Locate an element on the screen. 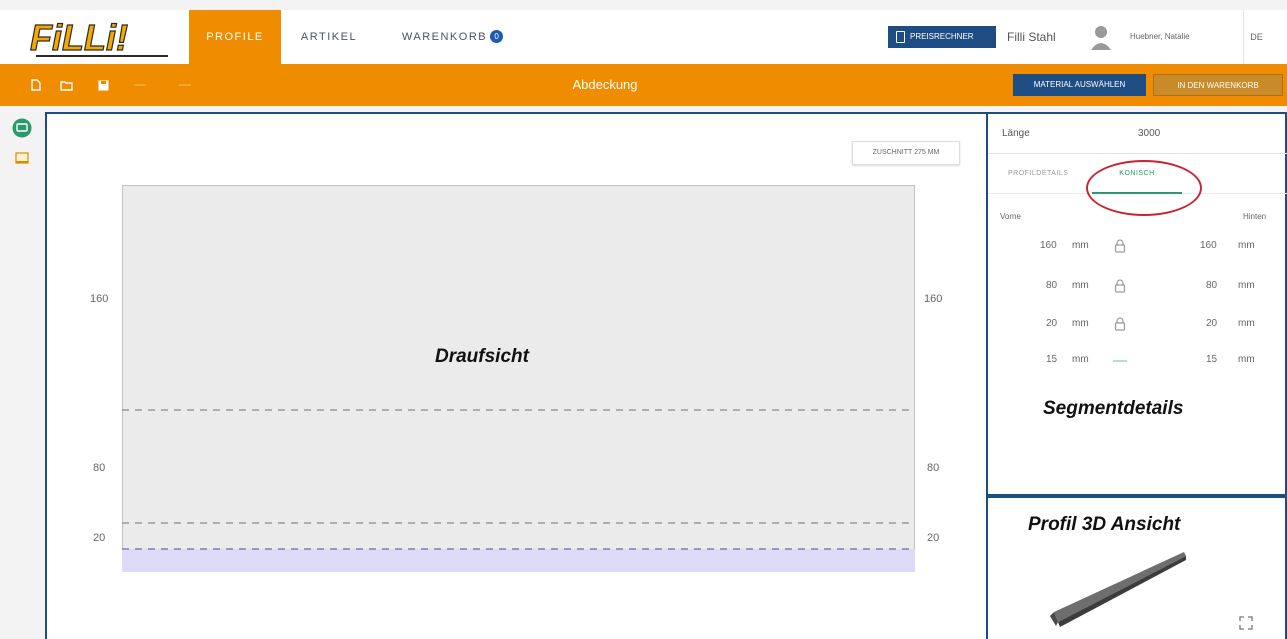  hinten-value: 20 is located at coordinates (1211, 323).